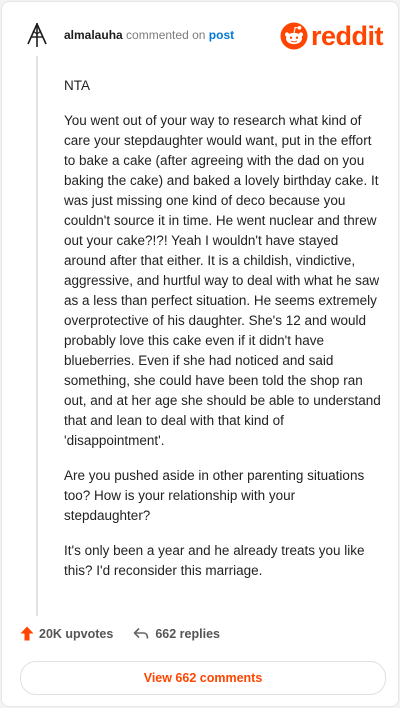  I want to click on reply-count: 662 replies, so click(187, 633).